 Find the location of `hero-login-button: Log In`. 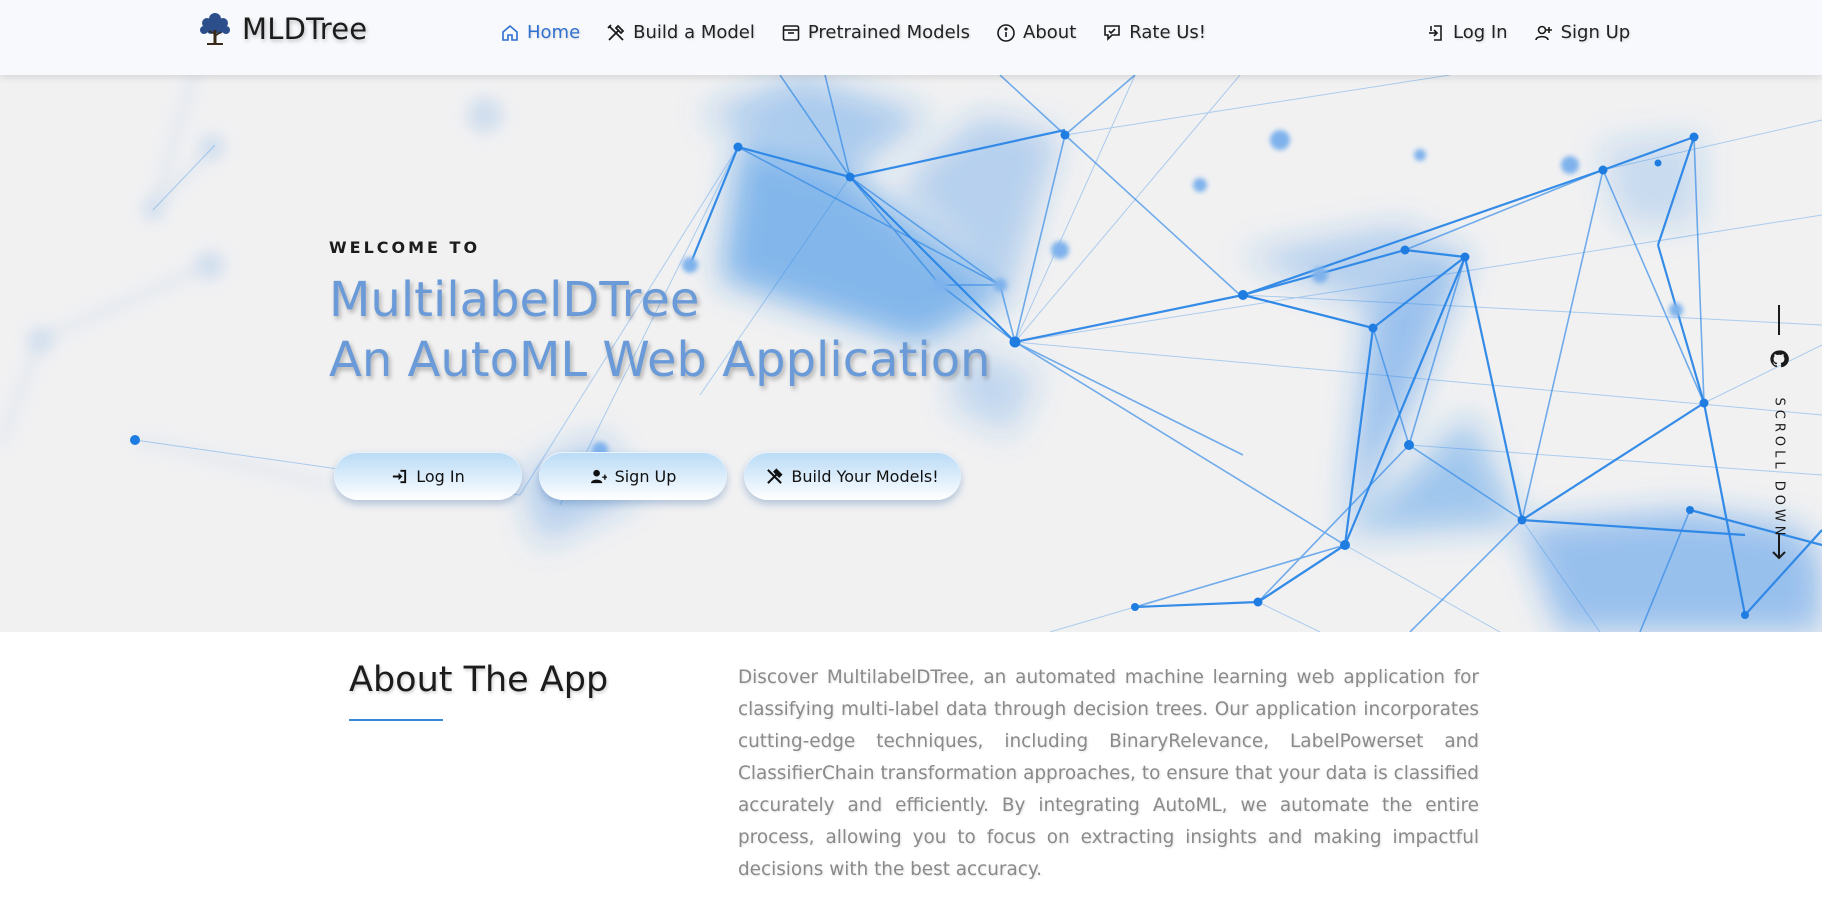

hero-login-button: Log In is located at coordinates (428, 476).